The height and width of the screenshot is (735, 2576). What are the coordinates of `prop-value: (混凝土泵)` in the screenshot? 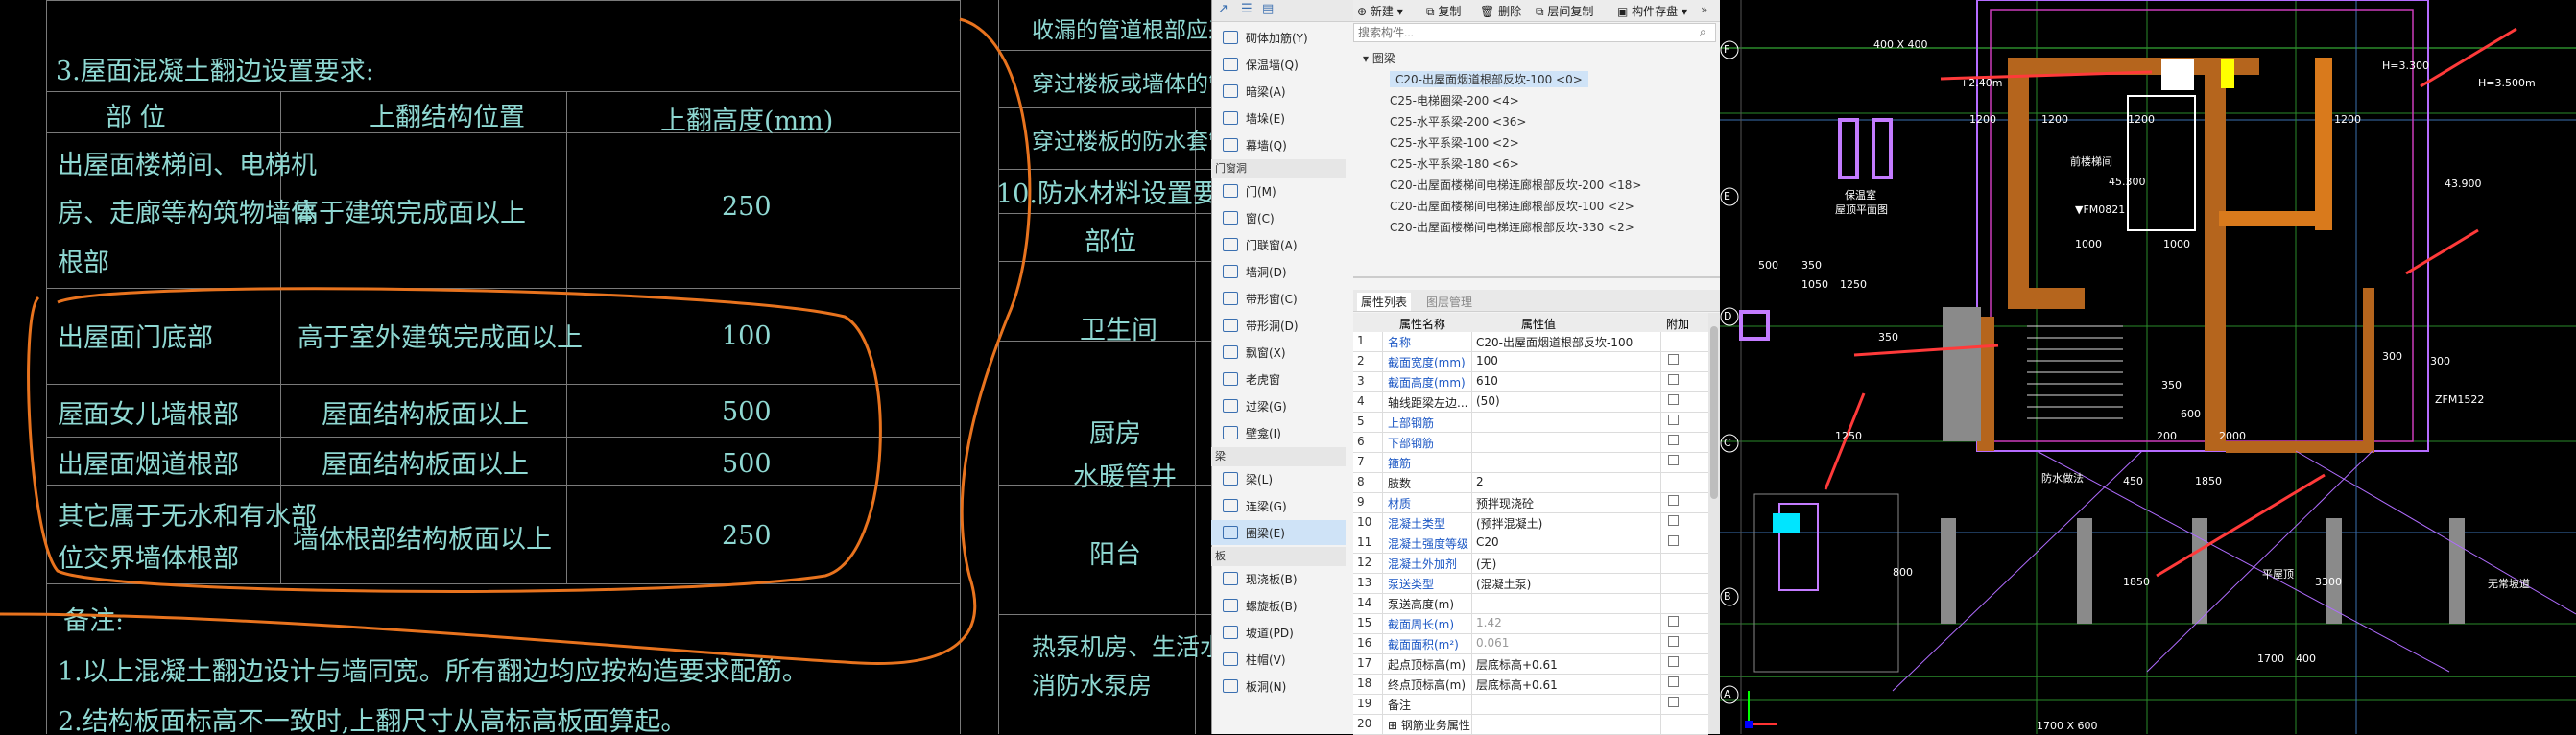 It's located at (1503, 584).